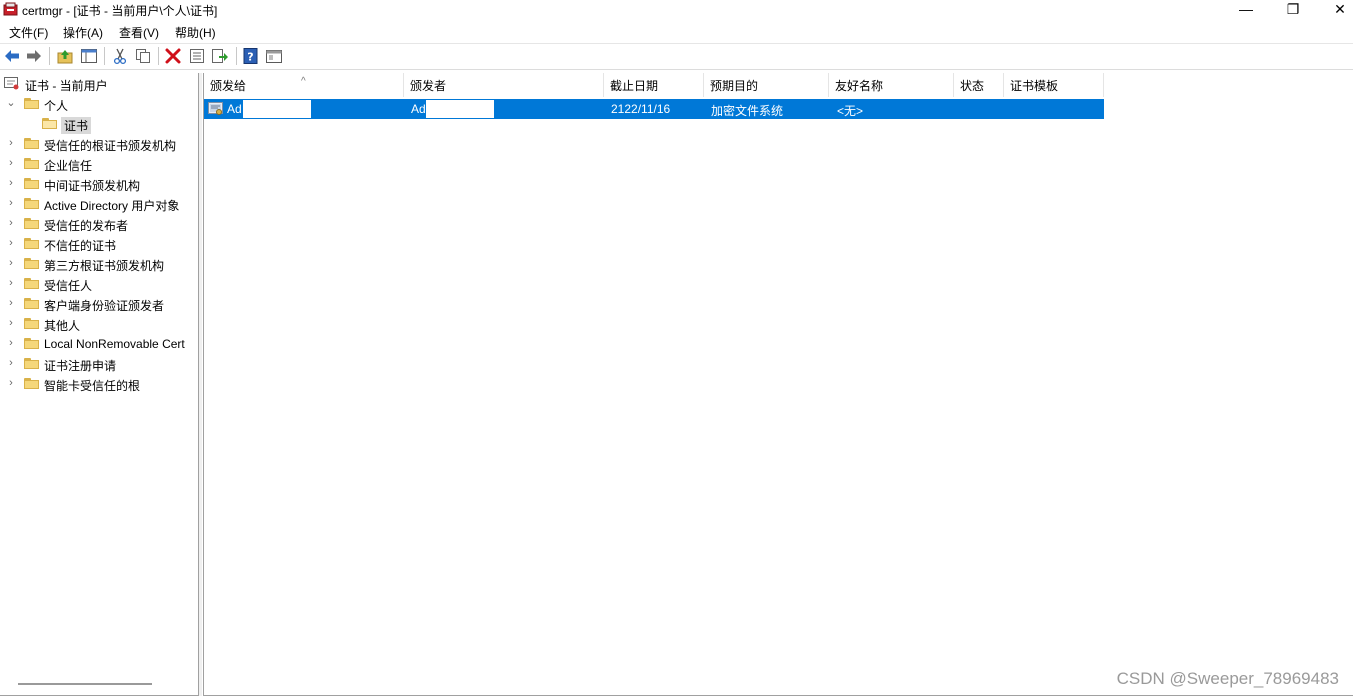  What do you see at coordinates (891, 85) in the screenshot?
I see `column-header-friendly-name: 友好名称` at bounding box center [891, 85].